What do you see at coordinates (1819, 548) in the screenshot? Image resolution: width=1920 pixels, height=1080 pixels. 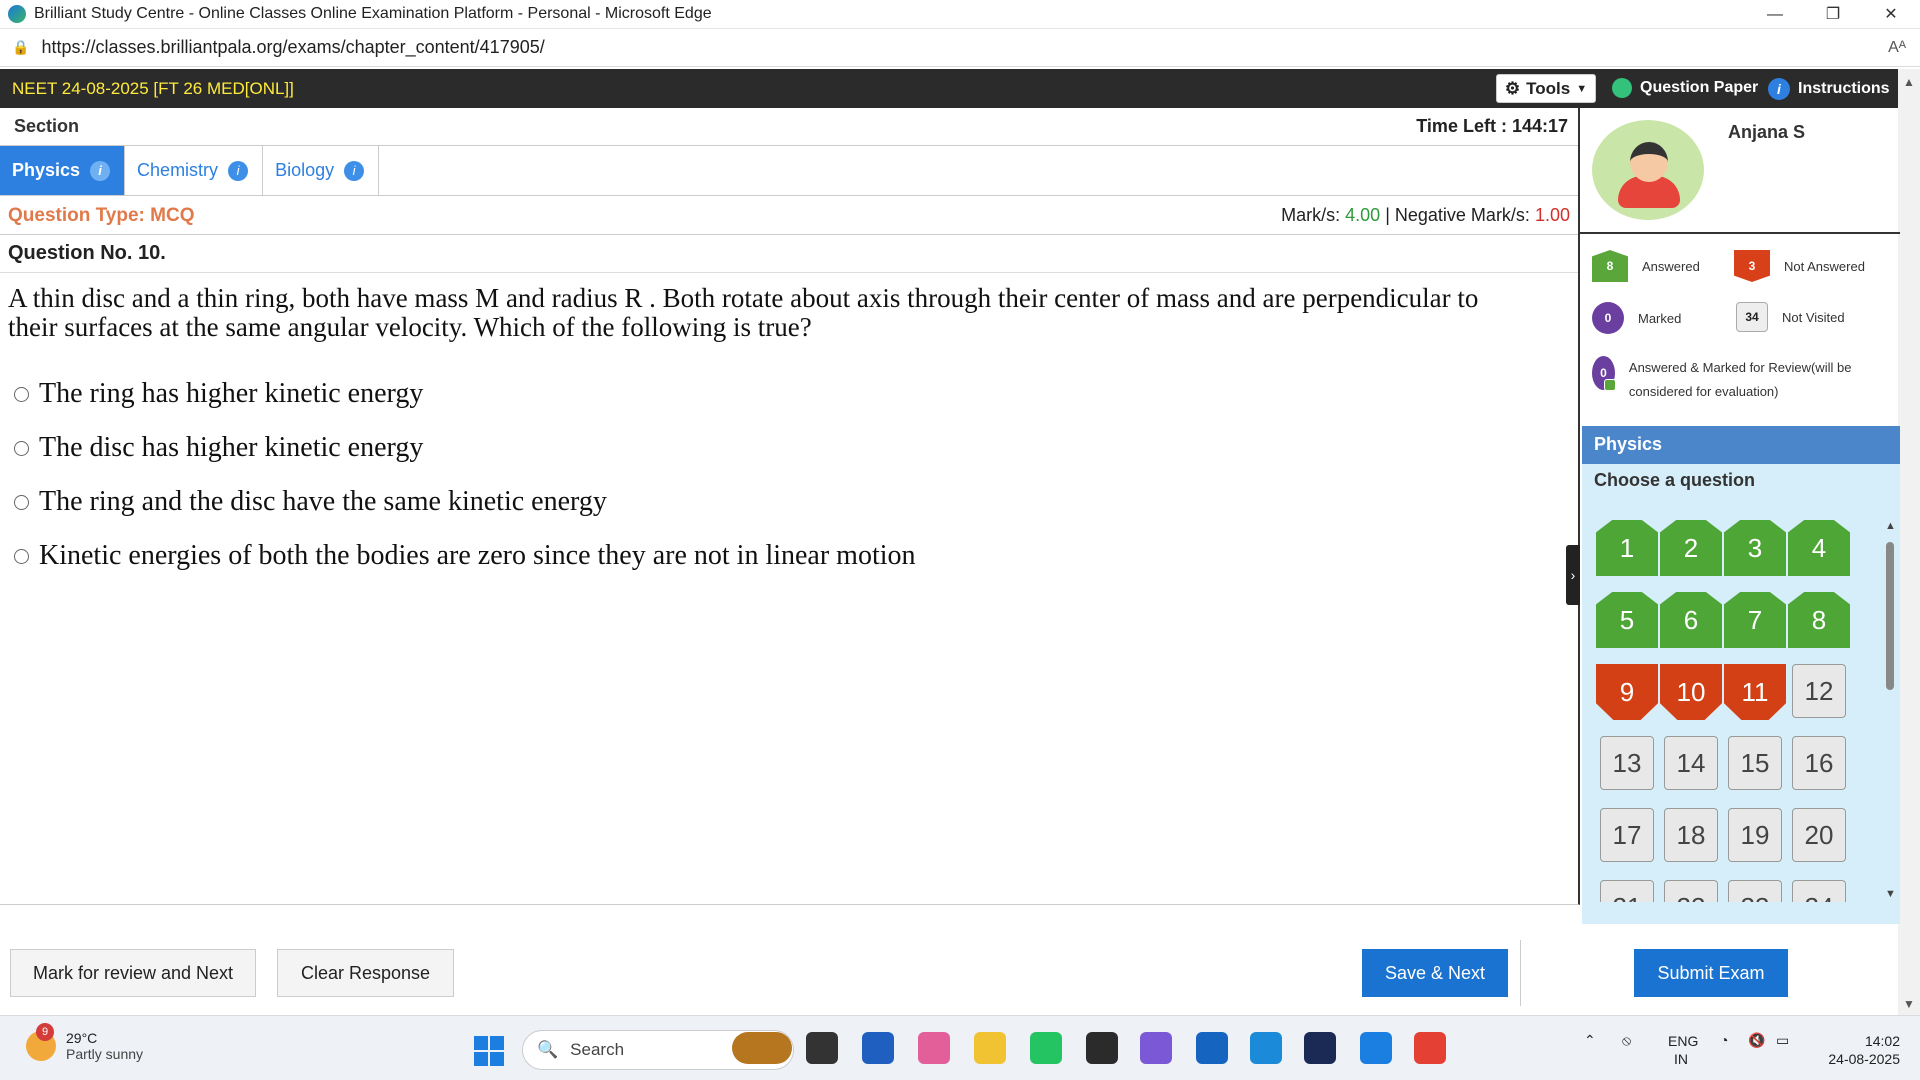 I see `question-button-4: 4` at bounding box center [1819, 548].